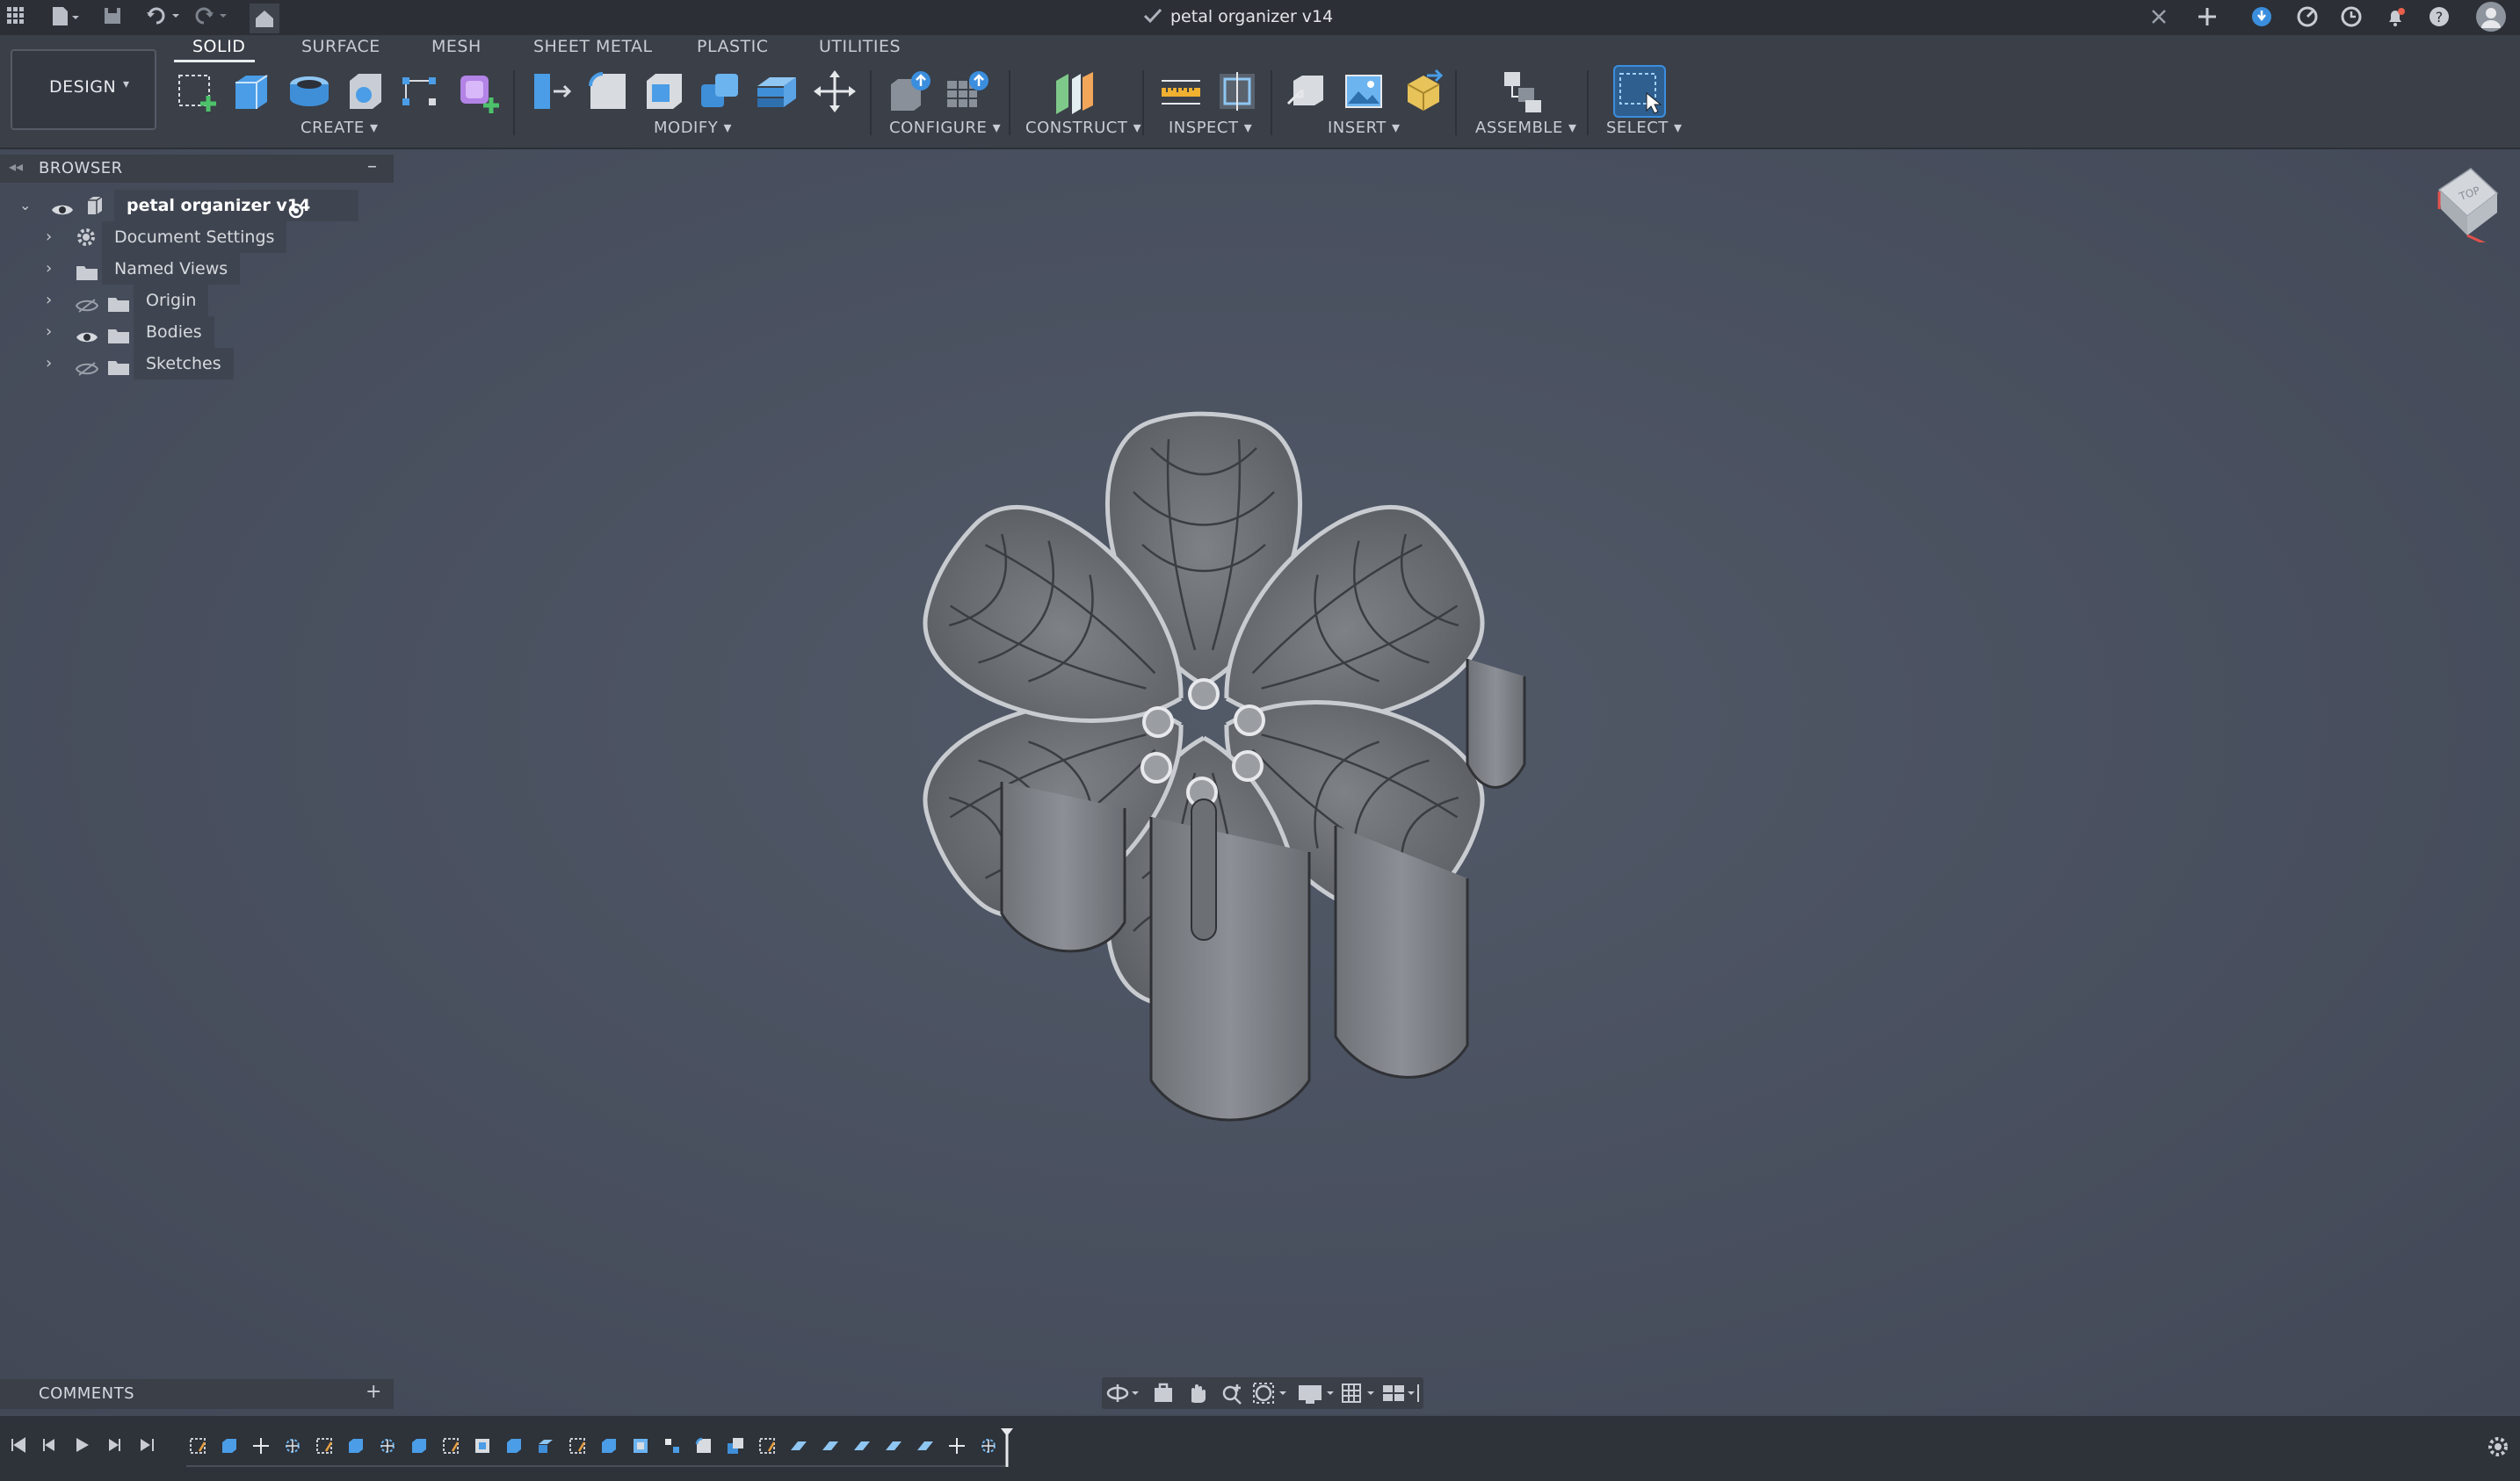  I want to click on play-icon, so click(81, 1445).